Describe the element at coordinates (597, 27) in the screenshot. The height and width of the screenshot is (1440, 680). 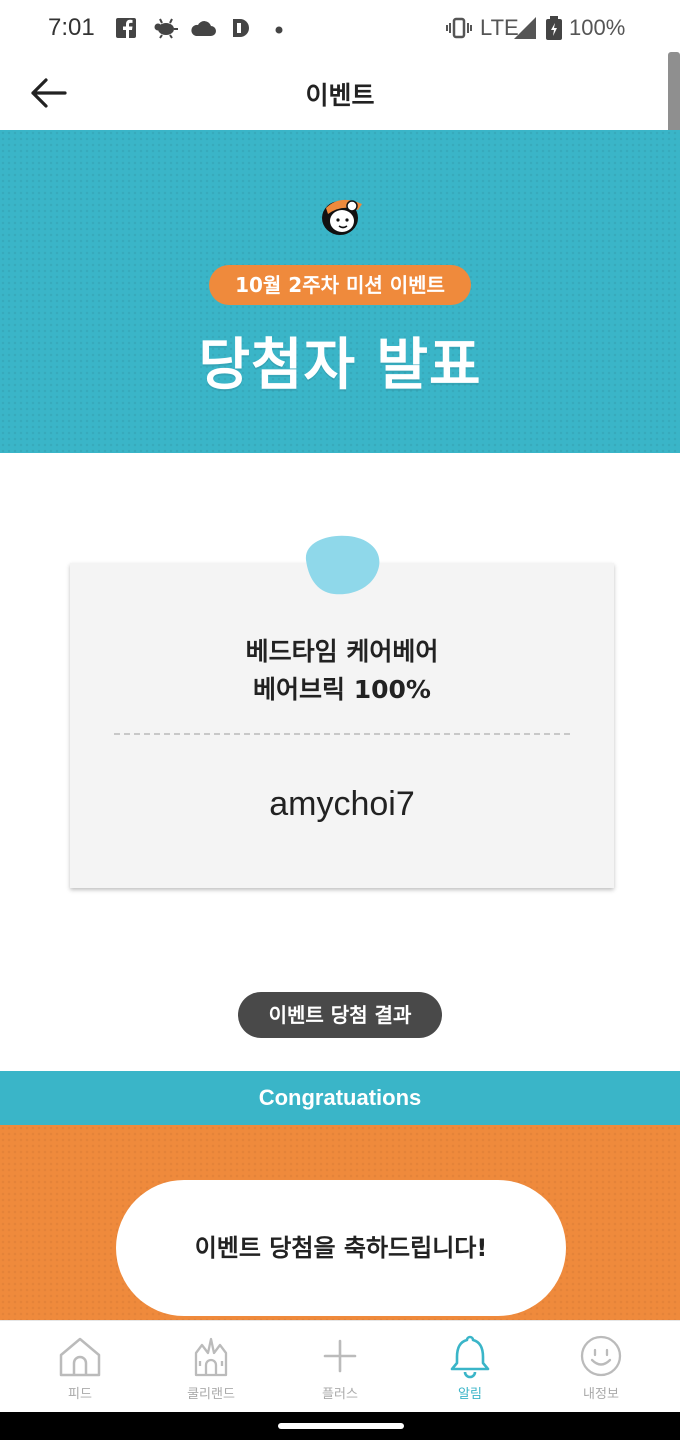
I see `battery-level: 100%` at that location.